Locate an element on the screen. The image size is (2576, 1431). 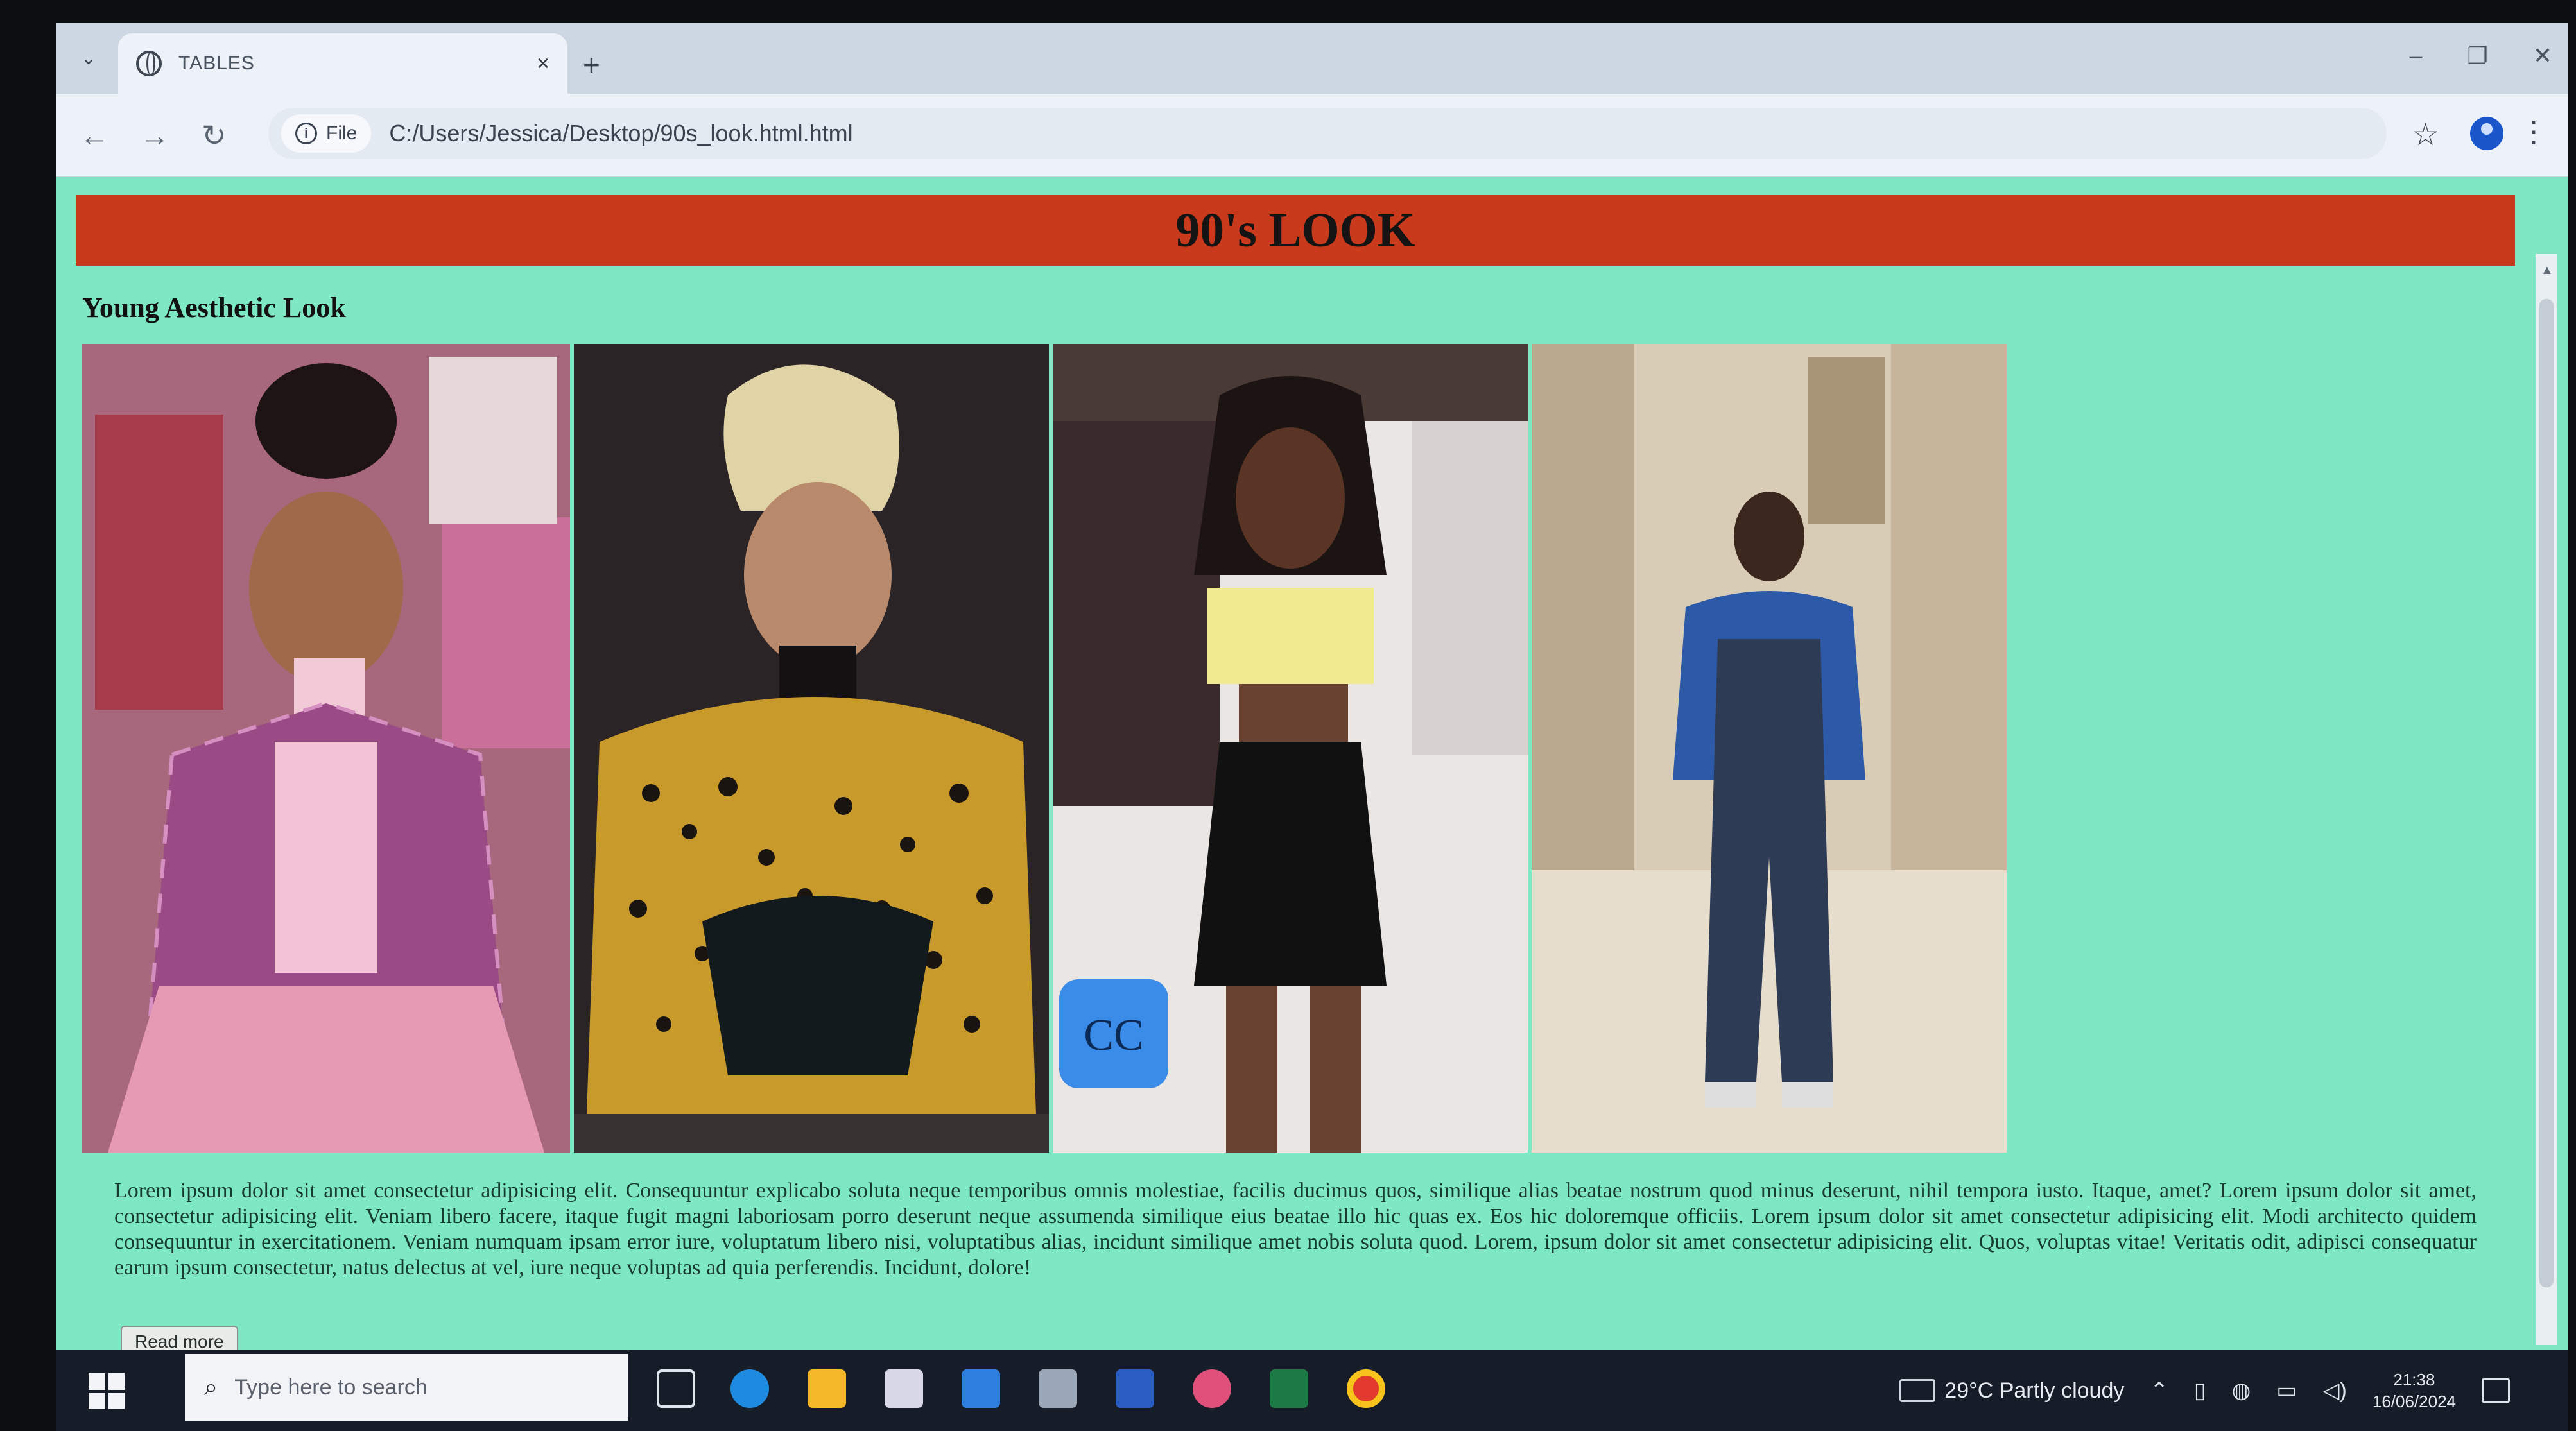
clock-date: 16/06/2024 is located at coordinates (2414, 1401).